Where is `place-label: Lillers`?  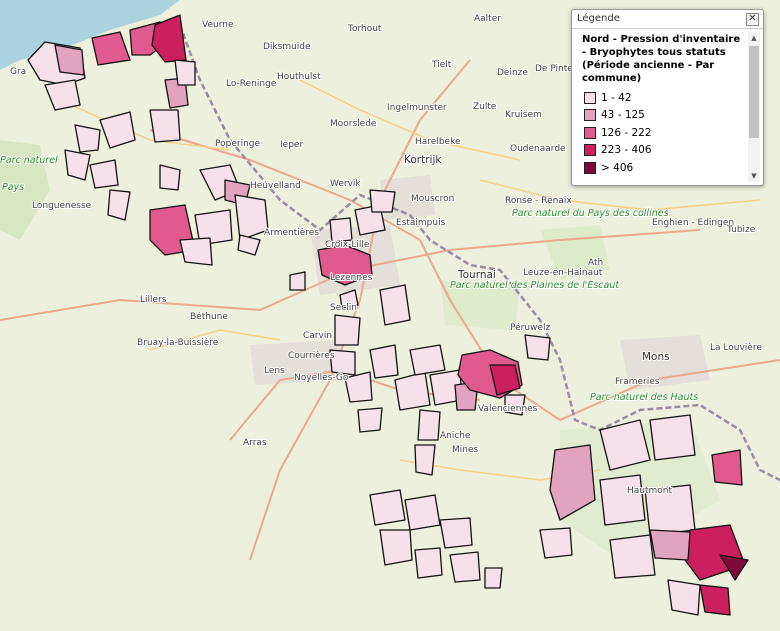 place-label: Lillers is located at coordinates (153, 300).